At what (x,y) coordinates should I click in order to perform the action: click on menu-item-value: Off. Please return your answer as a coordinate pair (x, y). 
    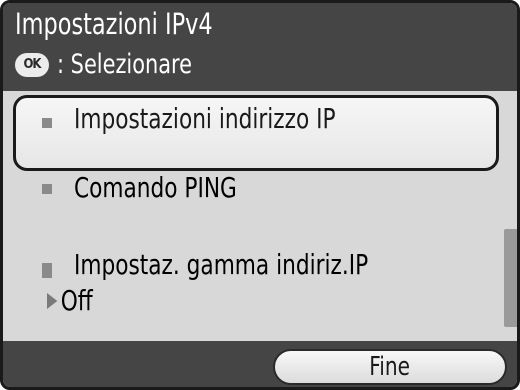
    Looking at the image, I should click on (70, 300).